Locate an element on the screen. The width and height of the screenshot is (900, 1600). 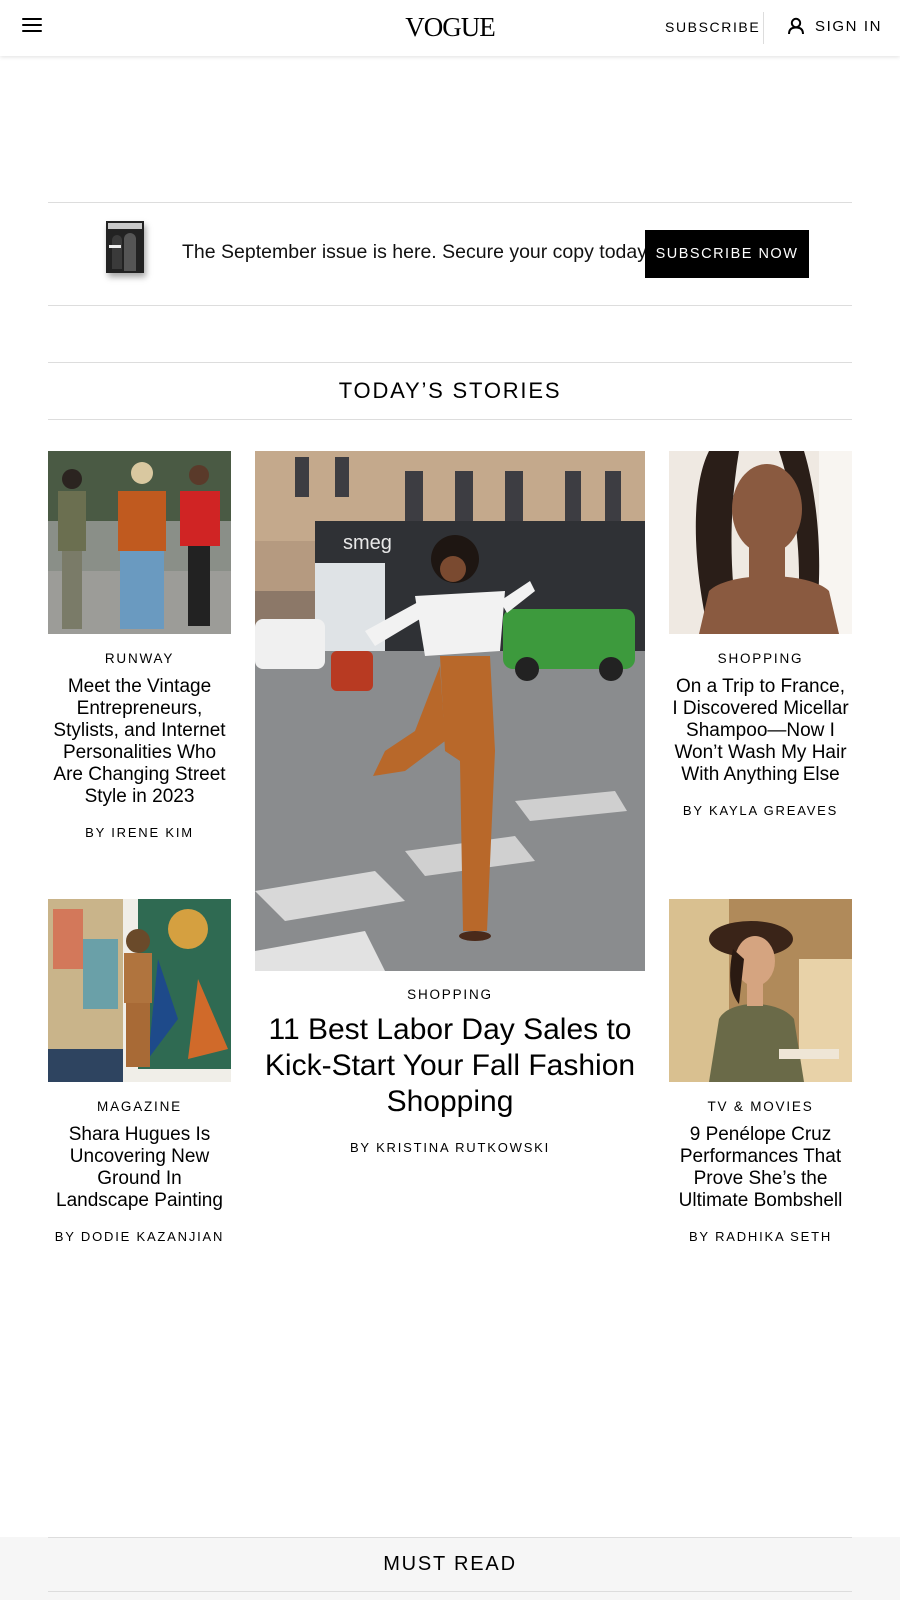
story-category: RUNWAY is located at coordinates (139, 658).